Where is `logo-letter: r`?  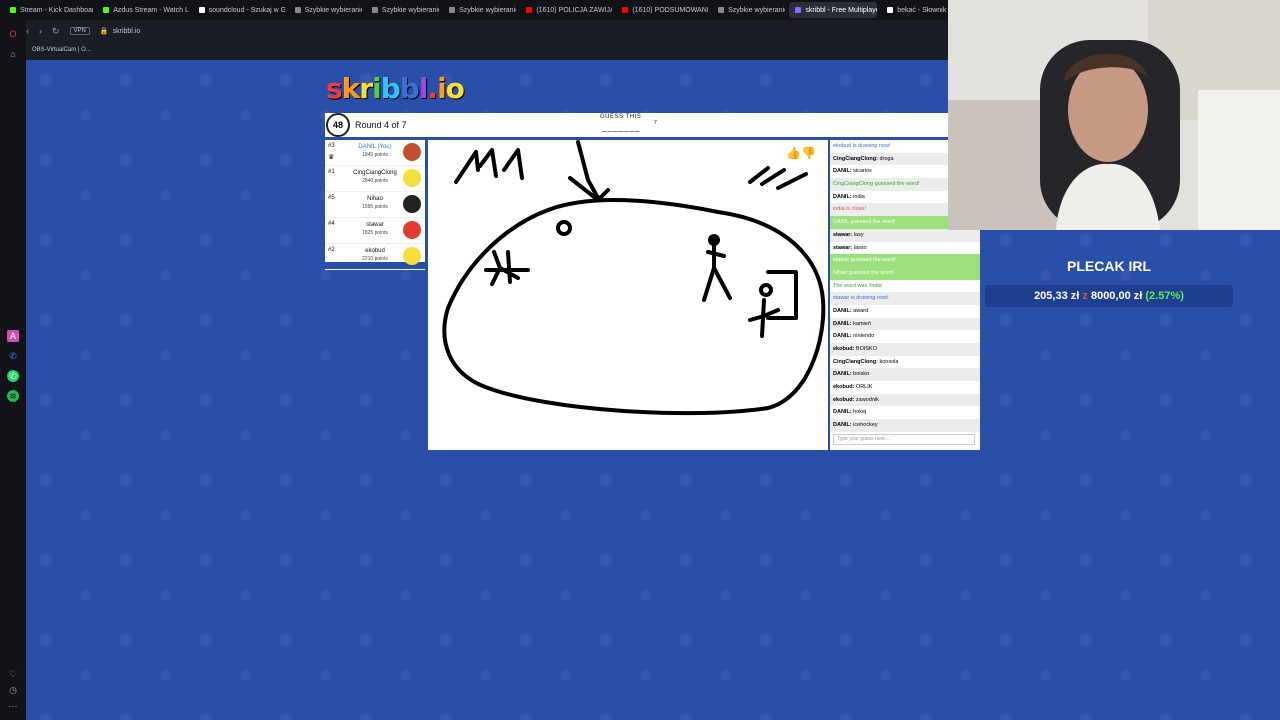
logo-letter: r is located at coordinates (366, 88).